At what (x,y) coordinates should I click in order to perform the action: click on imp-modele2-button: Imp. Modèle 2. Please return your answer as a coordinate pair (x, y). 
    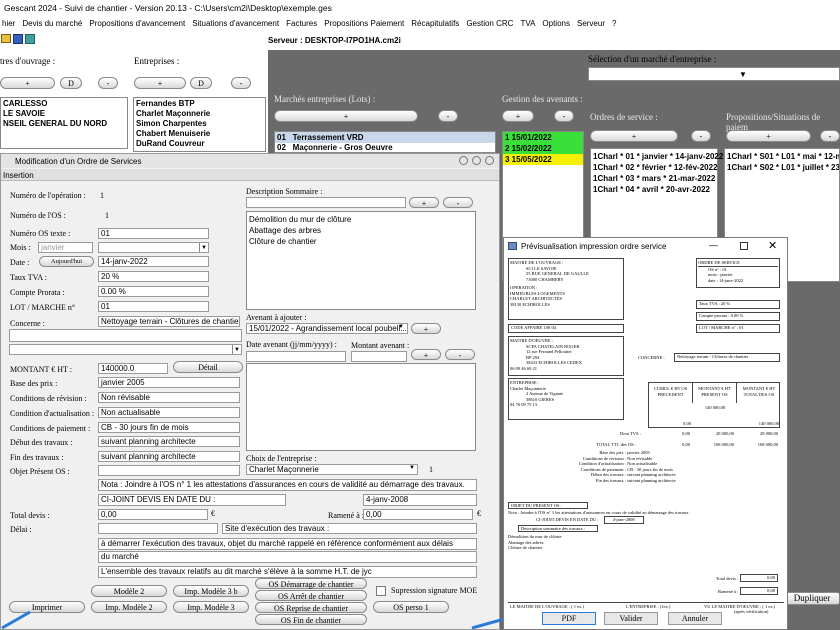
    Looking at the image, I should click on (129, 607).